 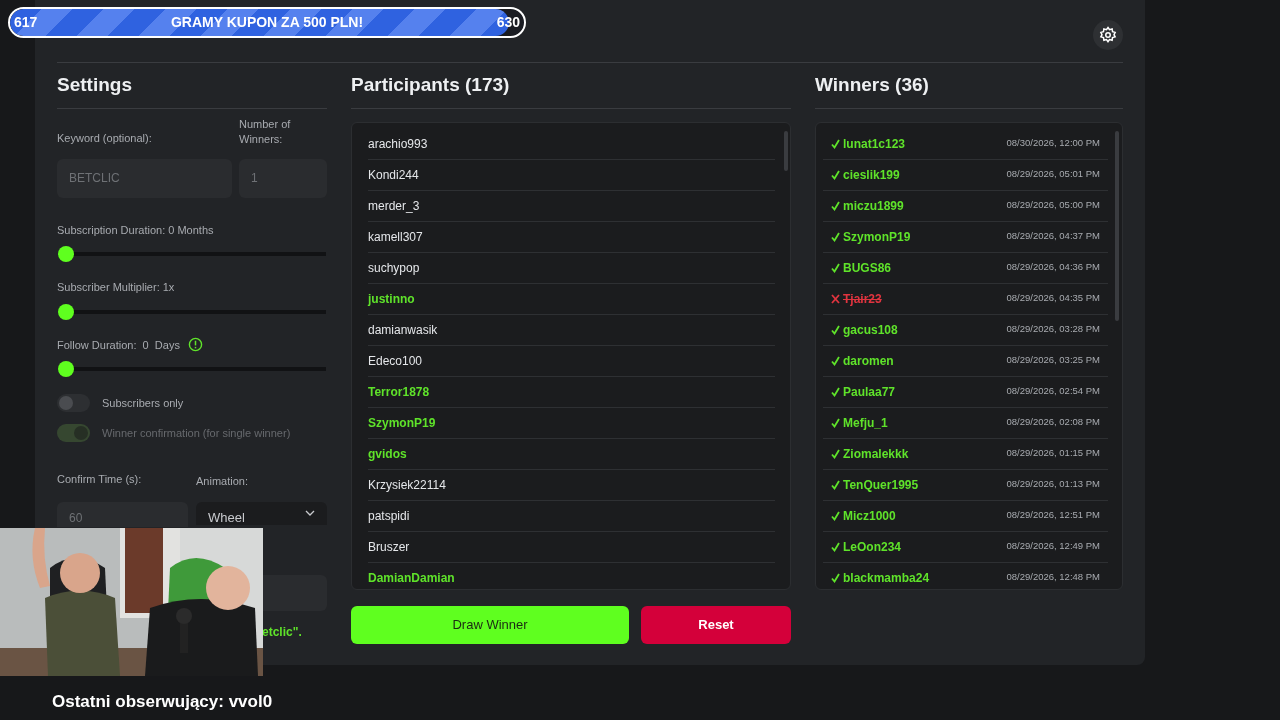 I want to click on section-title: Winners (36), so click(x=969, y=90).